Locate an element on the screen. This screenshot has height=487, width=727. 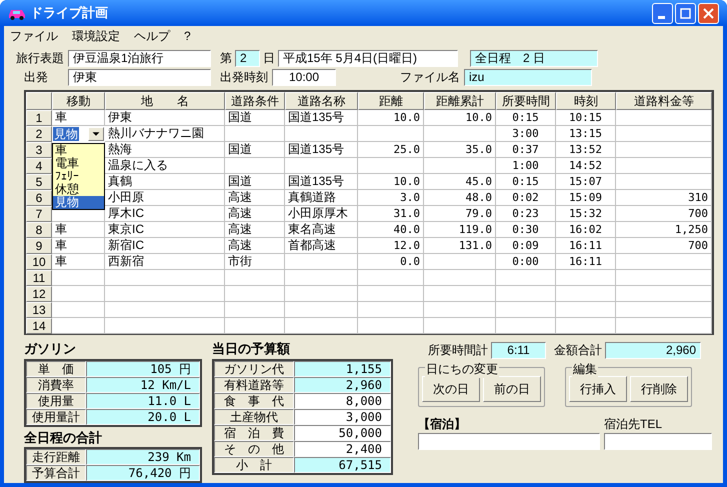
table-cell: 79.0 is located at coordinates (460, 214).